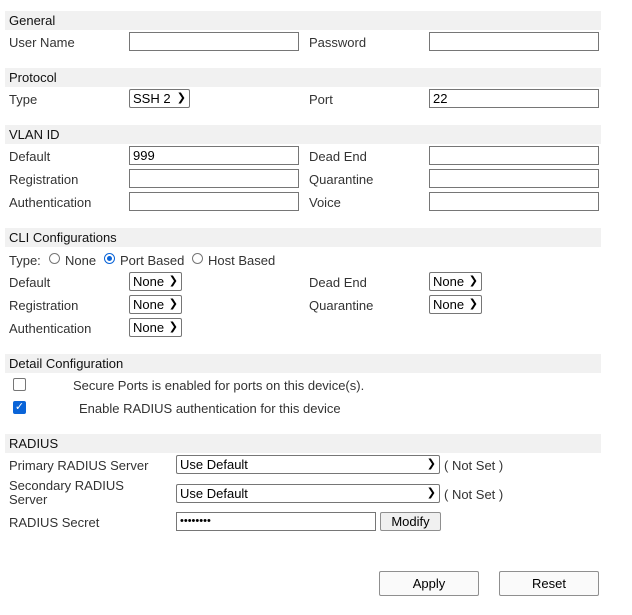  What do you see at coordinates (214, 464) in the screenshot?
I see `primary-radius-value: Use Default` at bounding box center [214, 464].